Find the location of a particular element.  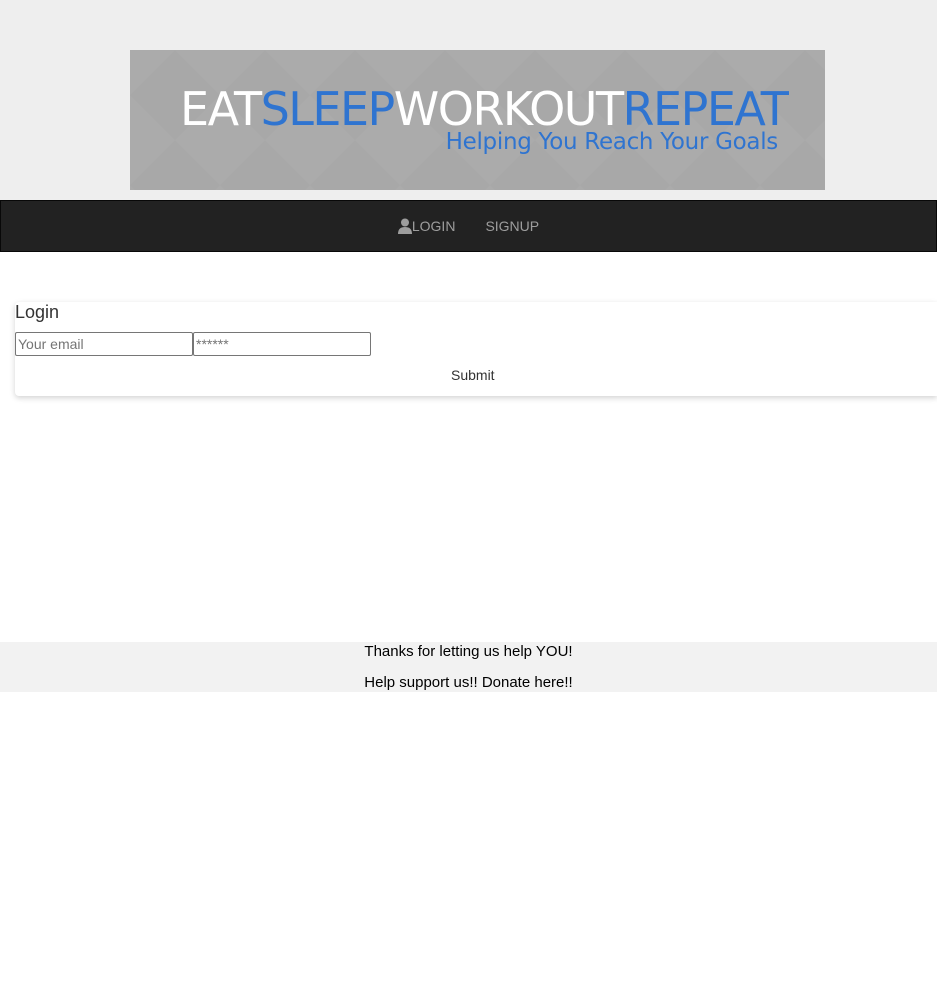

title-workout: WORKOUT is located at coordinates (508, 109).